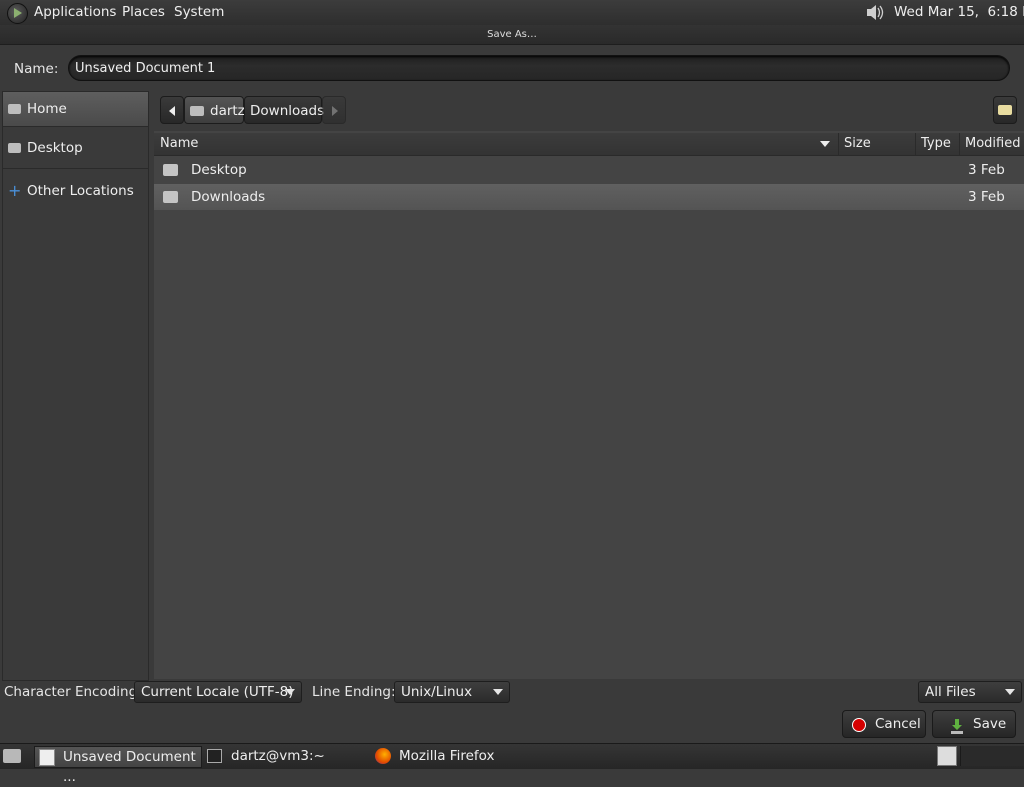 The width and height of the screenshot is (1024, 787). What do you see at coordinates (143, 12) in the screenshot?
I see `menu-places: Places` at bounding box center [143, 12].